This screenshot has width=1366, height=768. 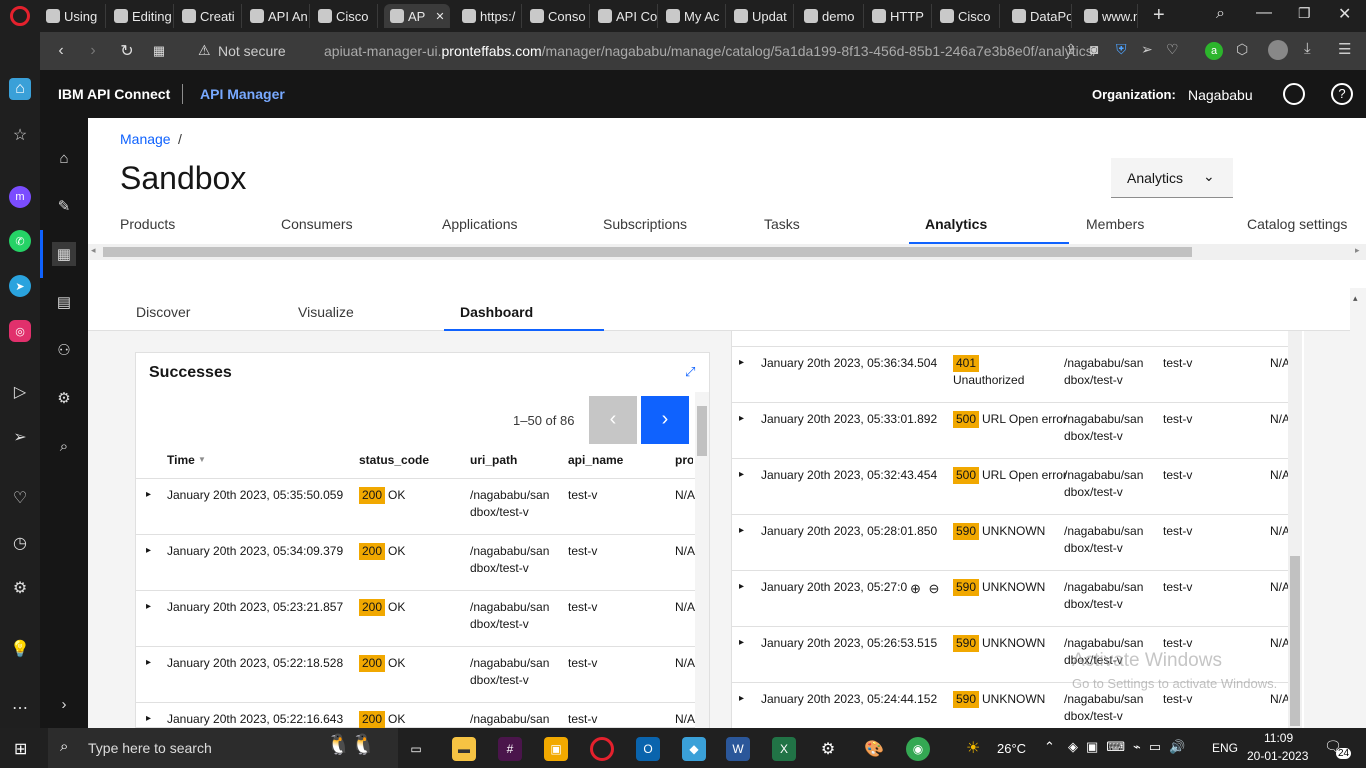 I want to click on paint-icon: 🎨, so click(x=874, y=749).